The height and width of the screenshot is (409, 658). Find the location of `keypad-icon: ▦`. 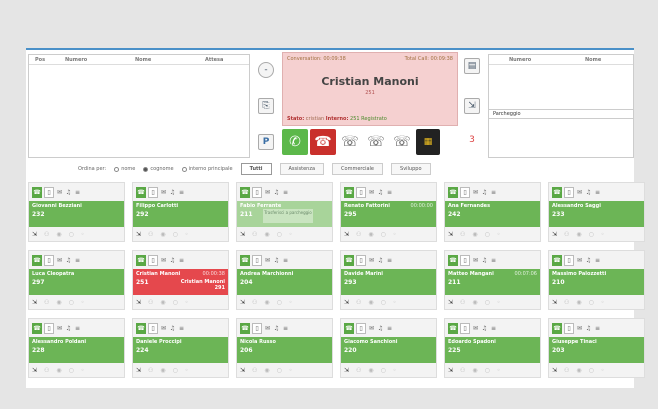

keypad-icon: ▦ is located at coordinates (428, 142).